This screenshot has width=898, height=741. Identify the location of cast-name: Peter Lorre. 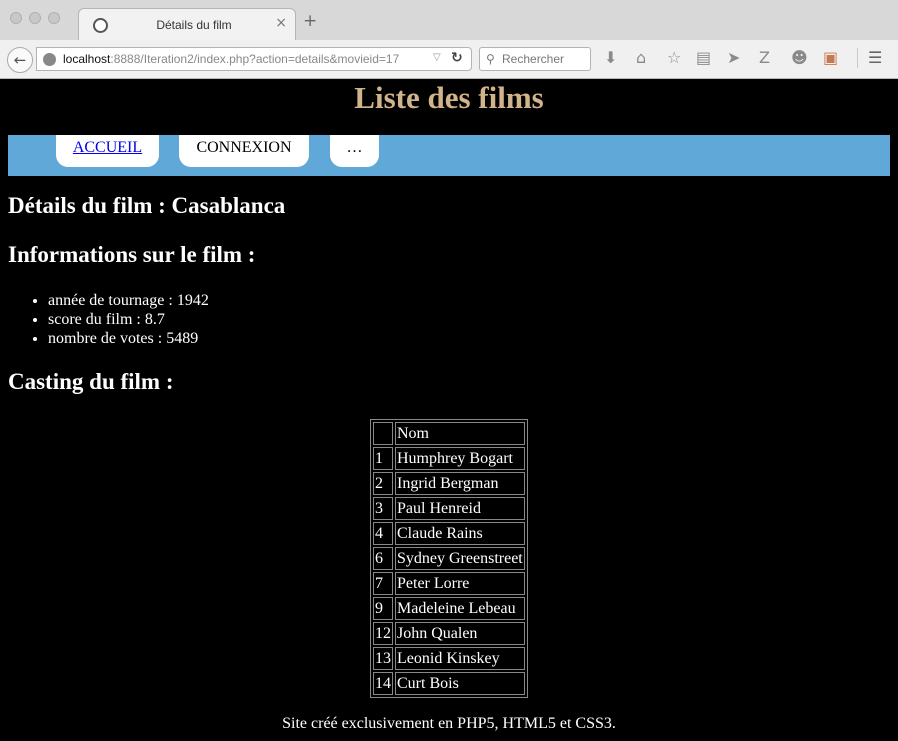
(460, 583).